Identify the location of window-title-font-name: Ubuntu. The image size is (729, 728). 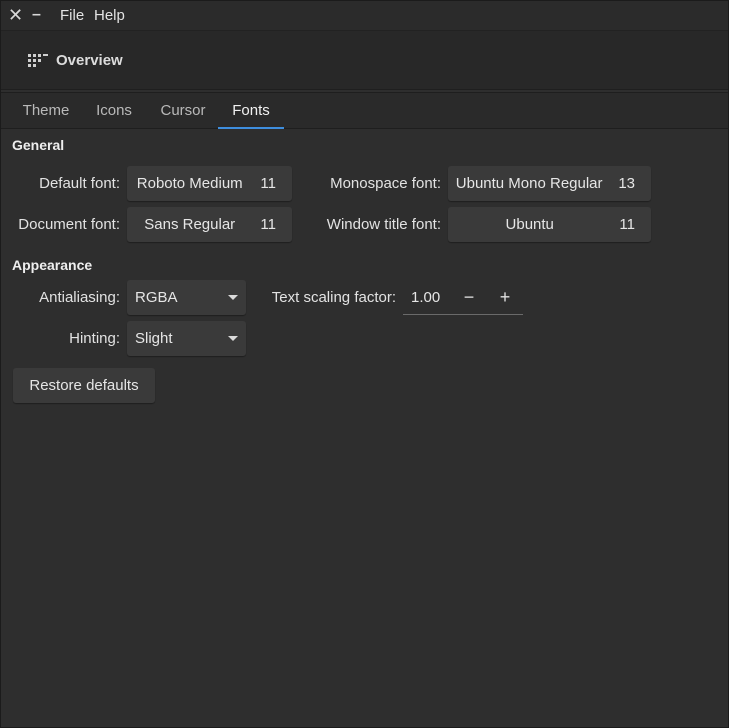
(529, 224).